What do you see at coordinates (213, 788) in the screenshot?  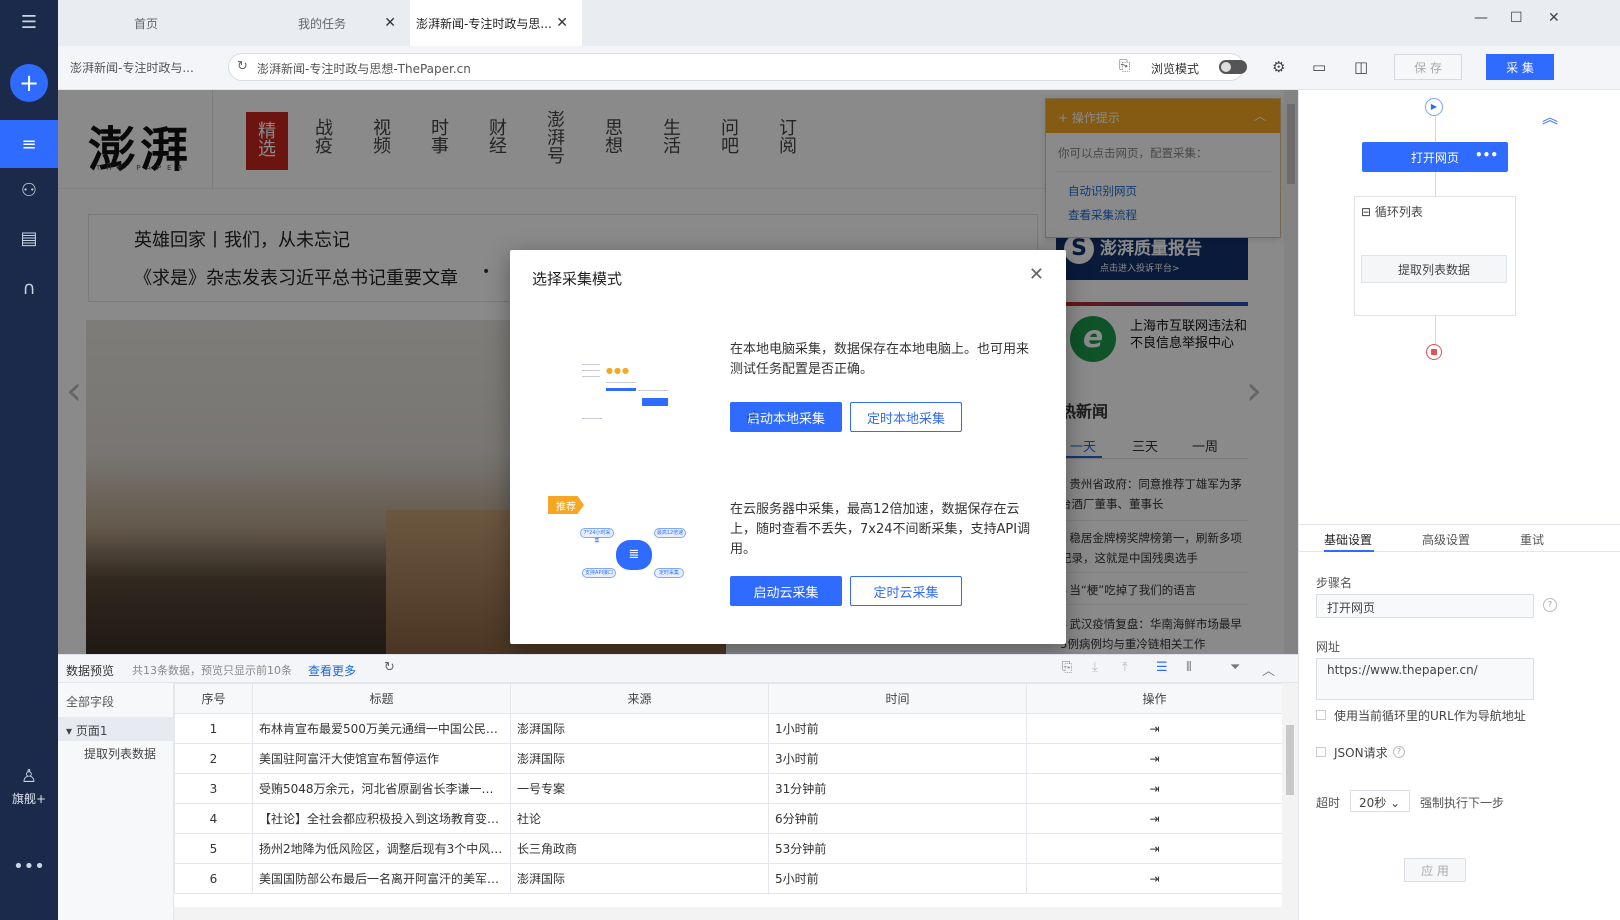 I see `cell-no: 3` at bounding box center [213, 788].